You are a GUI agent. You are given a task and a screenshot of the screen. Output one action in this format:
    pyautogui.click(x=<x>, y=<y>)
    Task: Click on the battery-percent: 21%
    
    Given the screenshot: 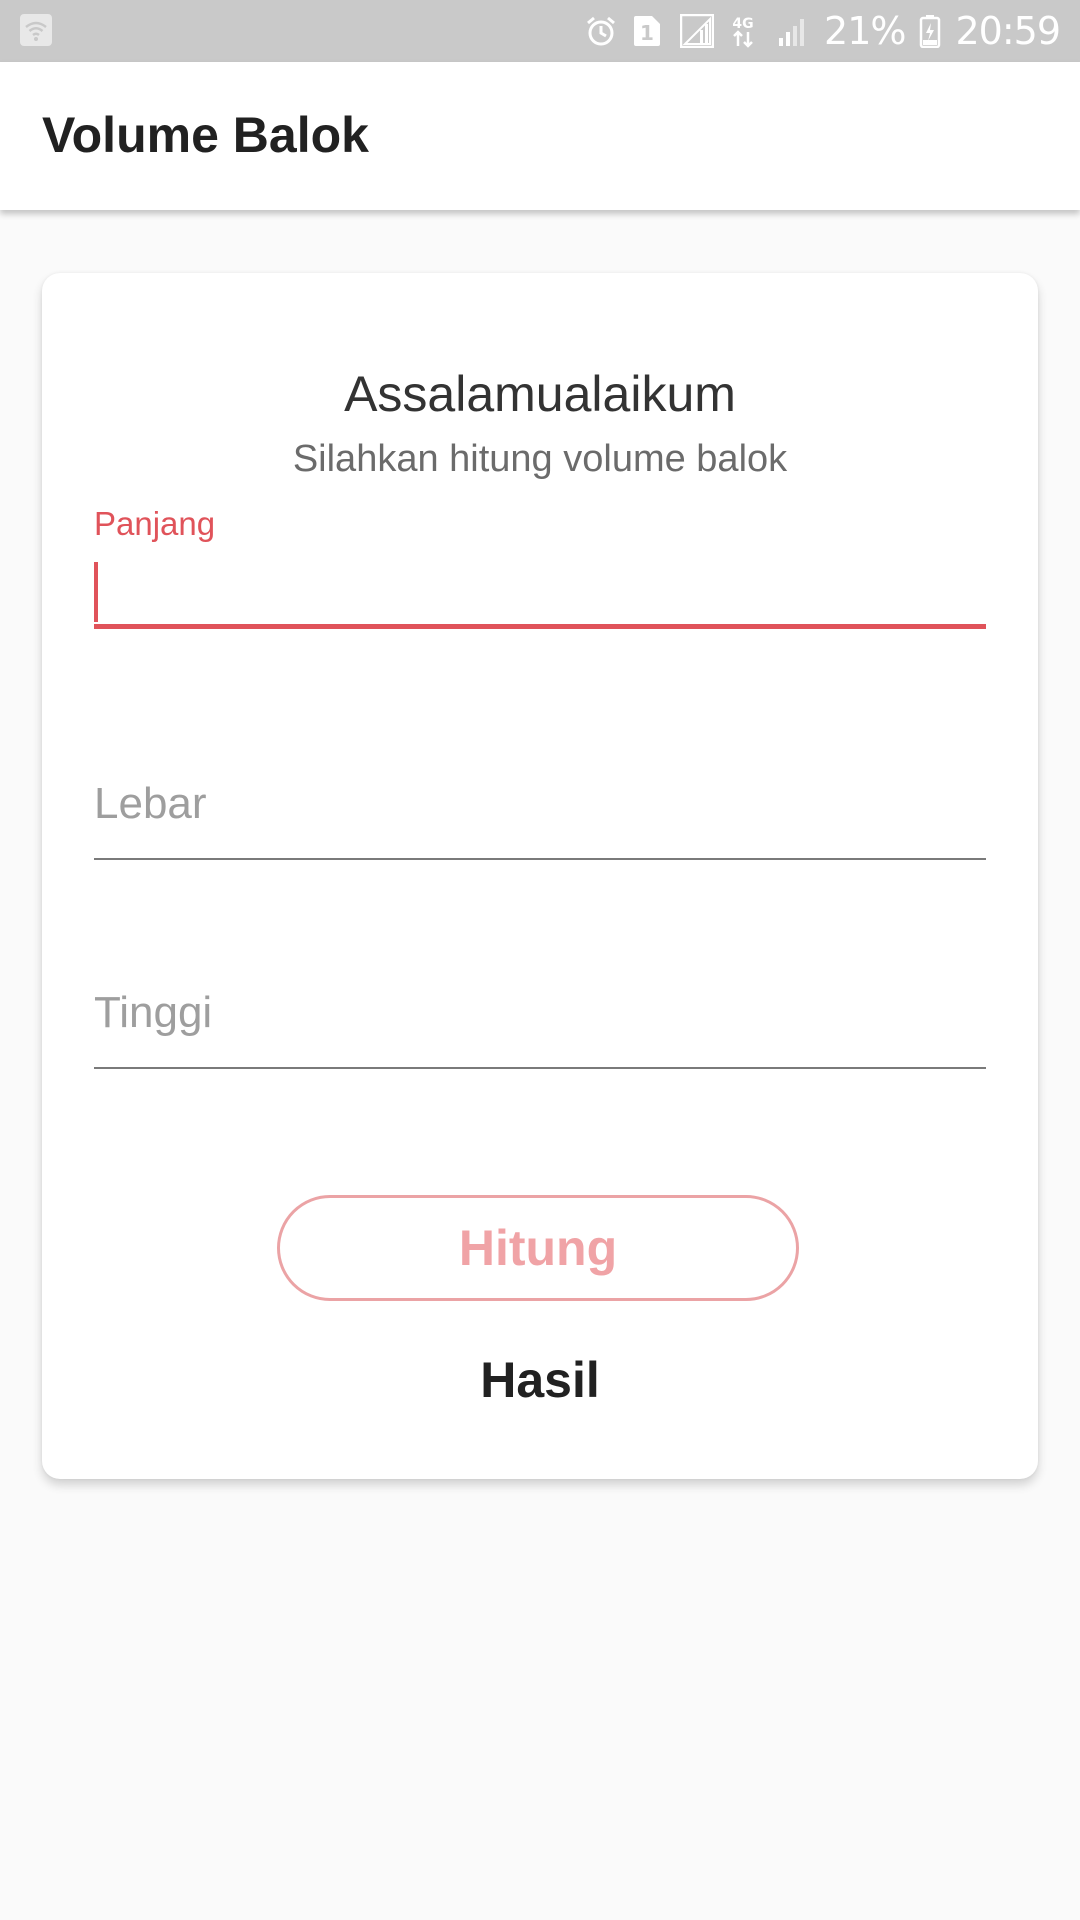 What is the action you would take?
    pyautogui.click(x=865, y=31)
    